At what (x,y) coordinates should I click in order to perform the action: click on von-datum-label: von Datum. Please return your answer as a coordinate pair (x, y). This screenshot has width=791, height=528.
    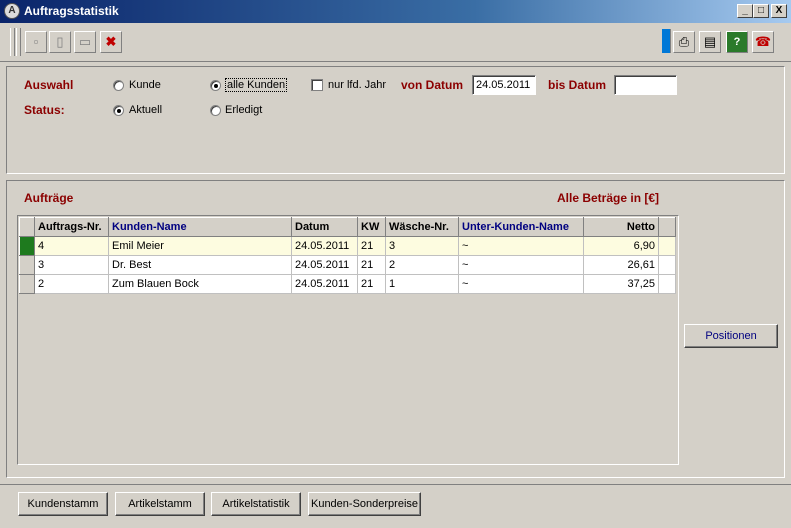
    Looking at the image, I should click on (432, 85).